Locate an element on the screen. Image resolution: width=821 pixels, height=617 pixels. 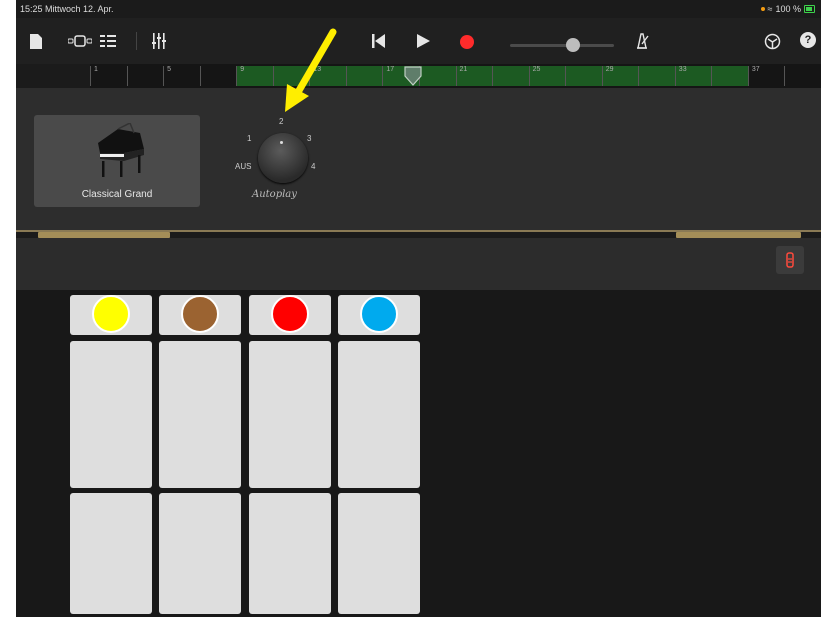
chord-pad-col3-row3 is located at coordinates (290, 553).